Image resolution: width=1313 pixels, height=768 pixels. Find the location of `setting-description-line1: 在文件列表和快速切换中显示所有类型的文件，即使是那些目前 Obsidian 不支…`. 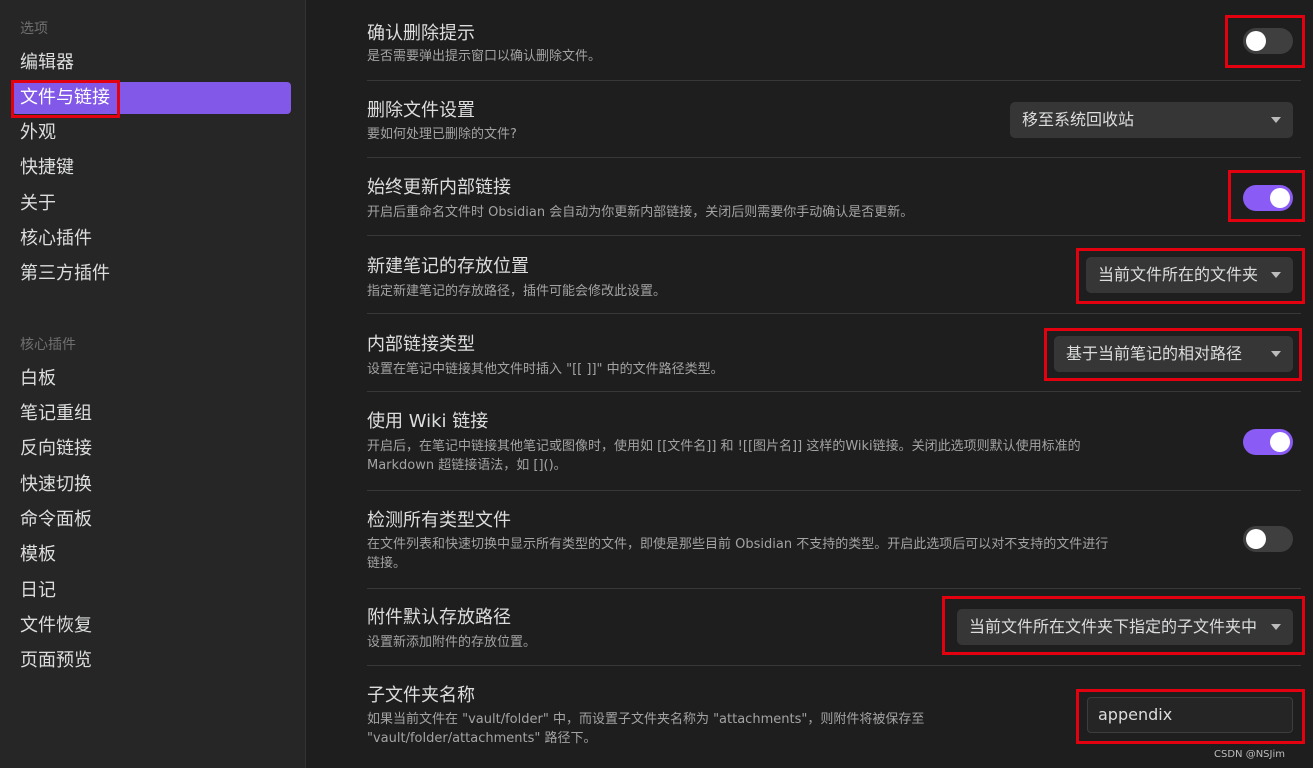

setting-description-line1: 在文件列表和快速切换中显示所有类型的文件，即使是那些目前 Obsidian 不支… is located at coordinates (738, 544).